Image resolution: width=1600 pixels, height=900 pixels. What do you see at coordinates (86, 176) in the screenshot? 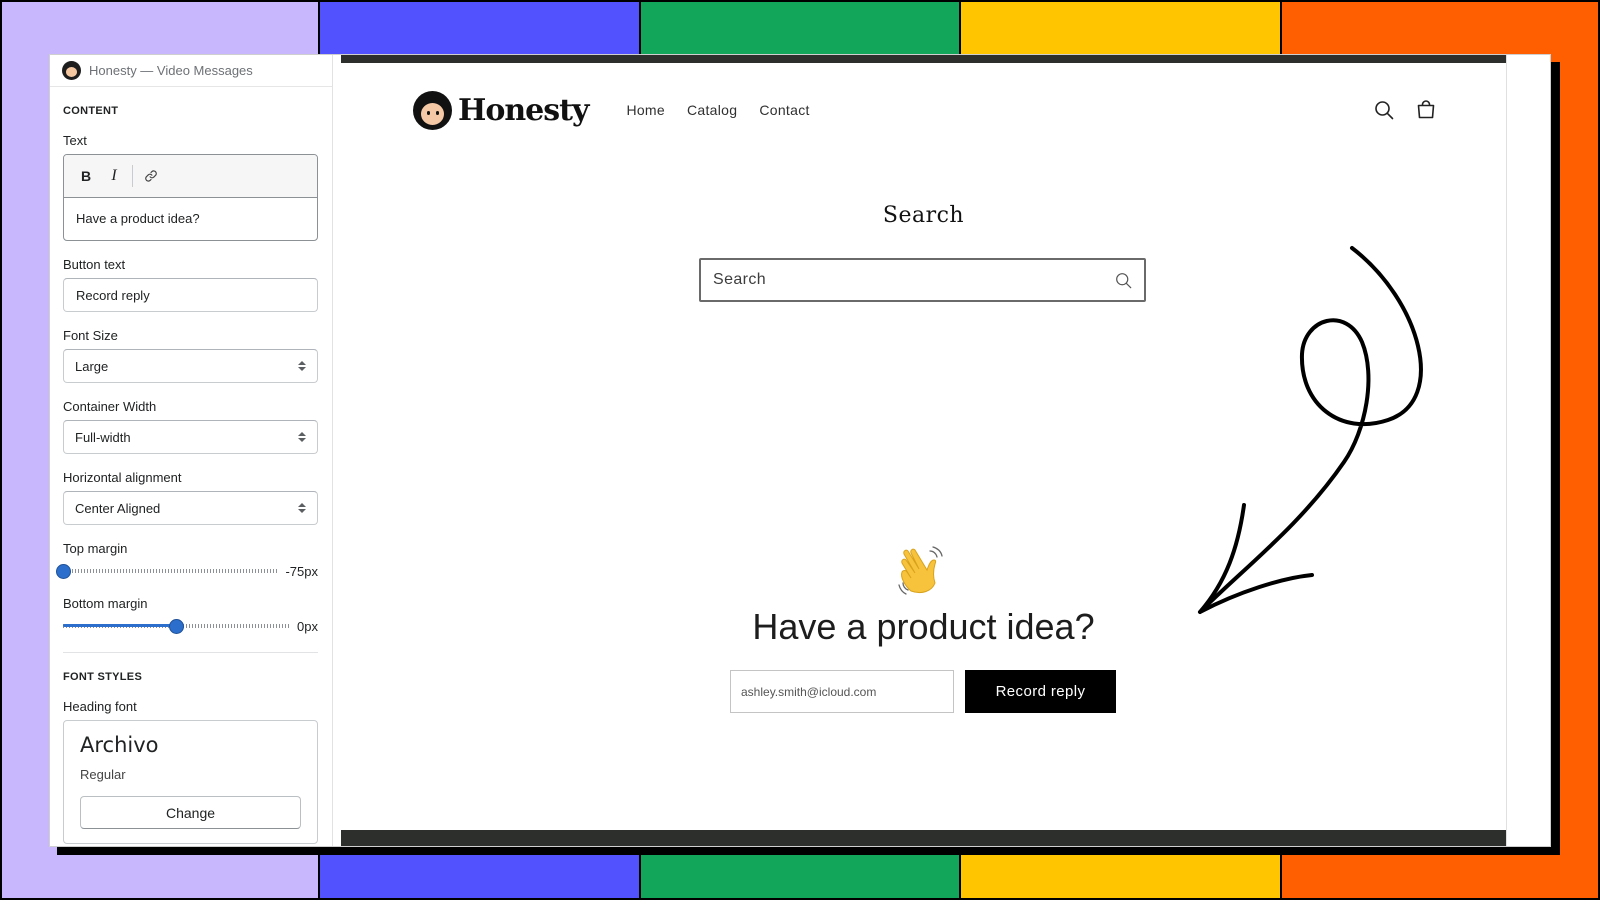
I see `bold-button: B` at bounding box center [86, 176].